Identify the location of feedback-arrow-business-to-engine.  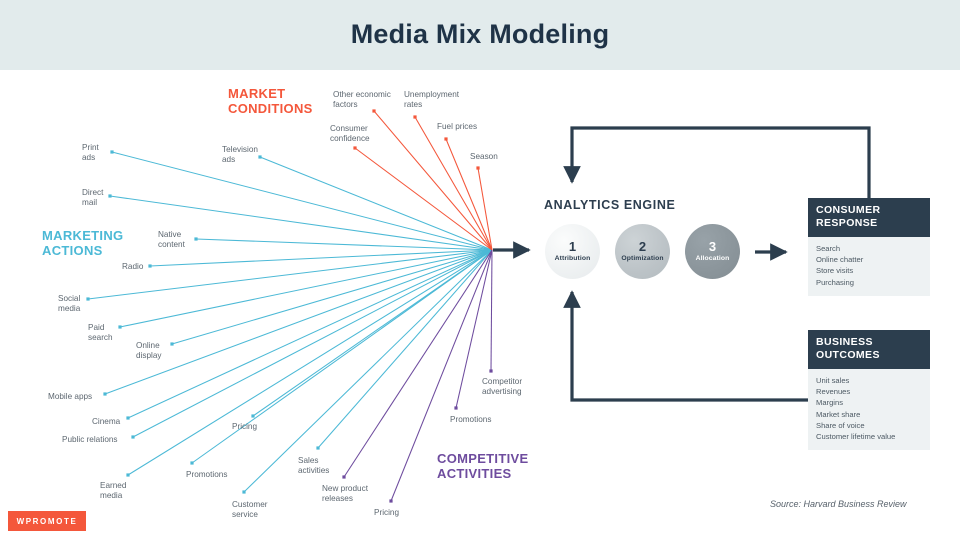
(685, 346).